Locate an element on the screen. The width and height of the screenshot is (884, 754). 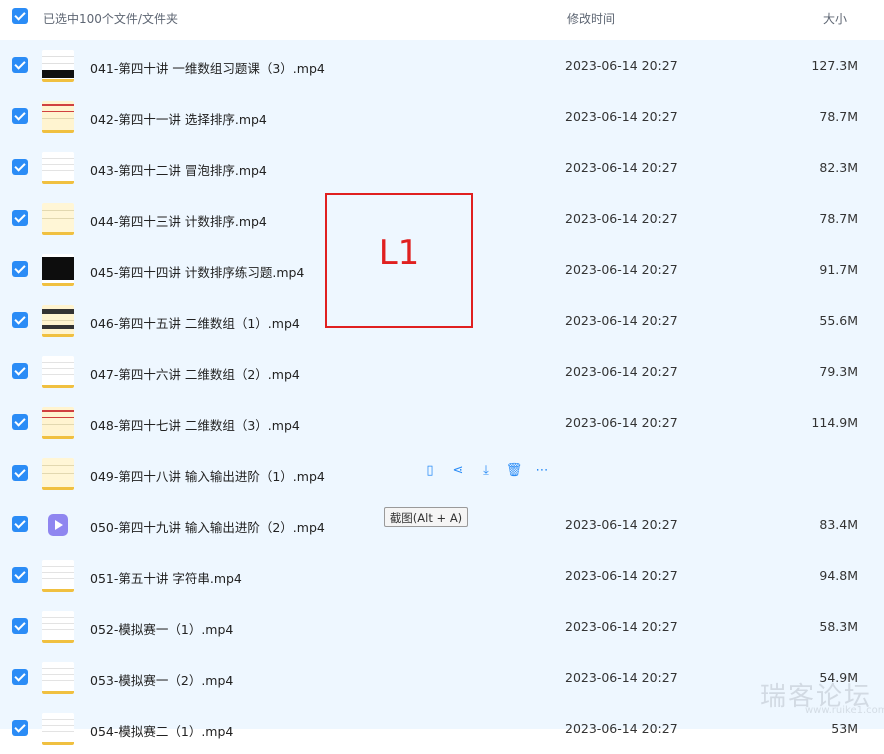
file-row: 043-第四十二讲 冒泡排序.mp4 2023-06-14 20:27 82.3M is located at coordinates (442, 167).